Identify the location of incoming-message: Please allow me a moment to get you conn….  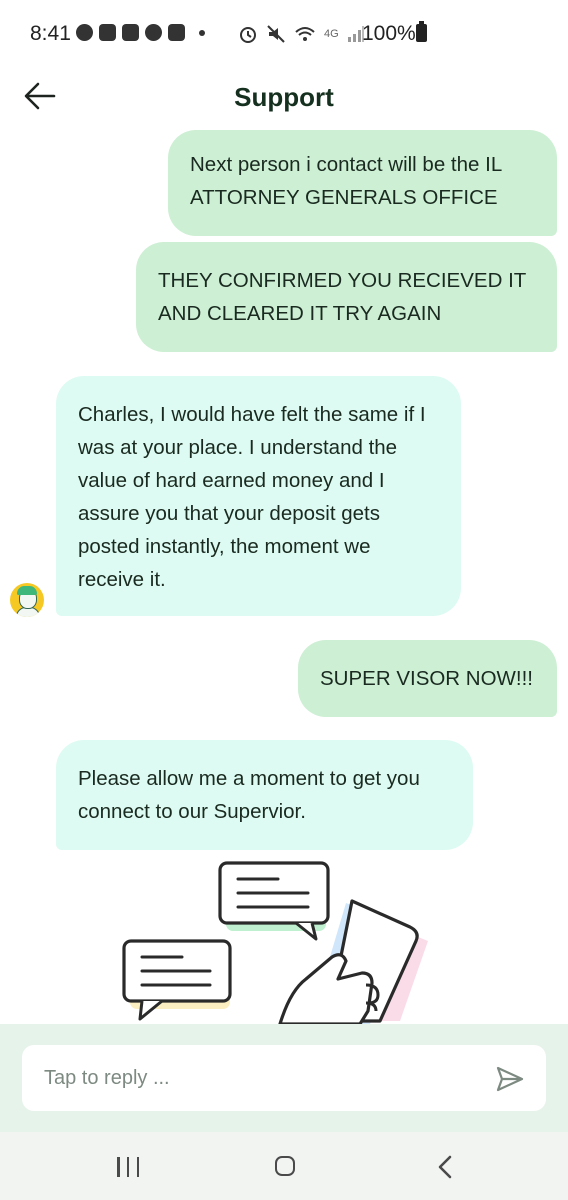
(264, 795).